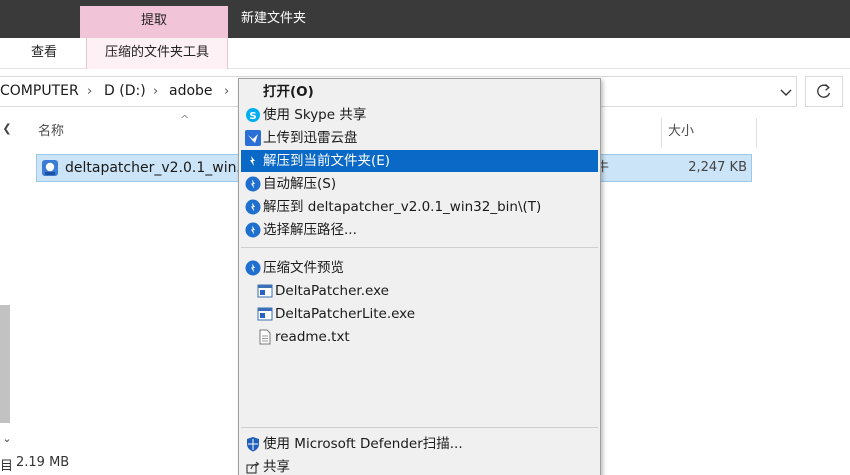 The width and height of the screenshot is (850, 475). Describe the element at coordinates (185, 119) in the screenshot. I see `sort-ascending-icon: ^` at that location.